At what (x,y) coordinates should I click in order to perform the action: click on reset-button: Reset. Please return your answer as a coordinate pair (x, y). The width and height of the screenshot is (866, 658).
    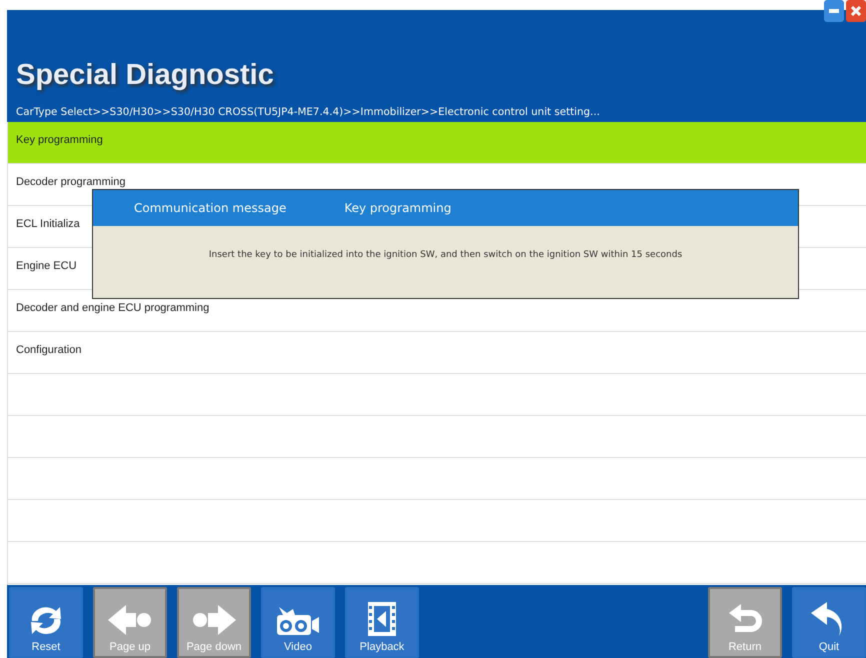
    Looking at the image, I should click on (46, 622).